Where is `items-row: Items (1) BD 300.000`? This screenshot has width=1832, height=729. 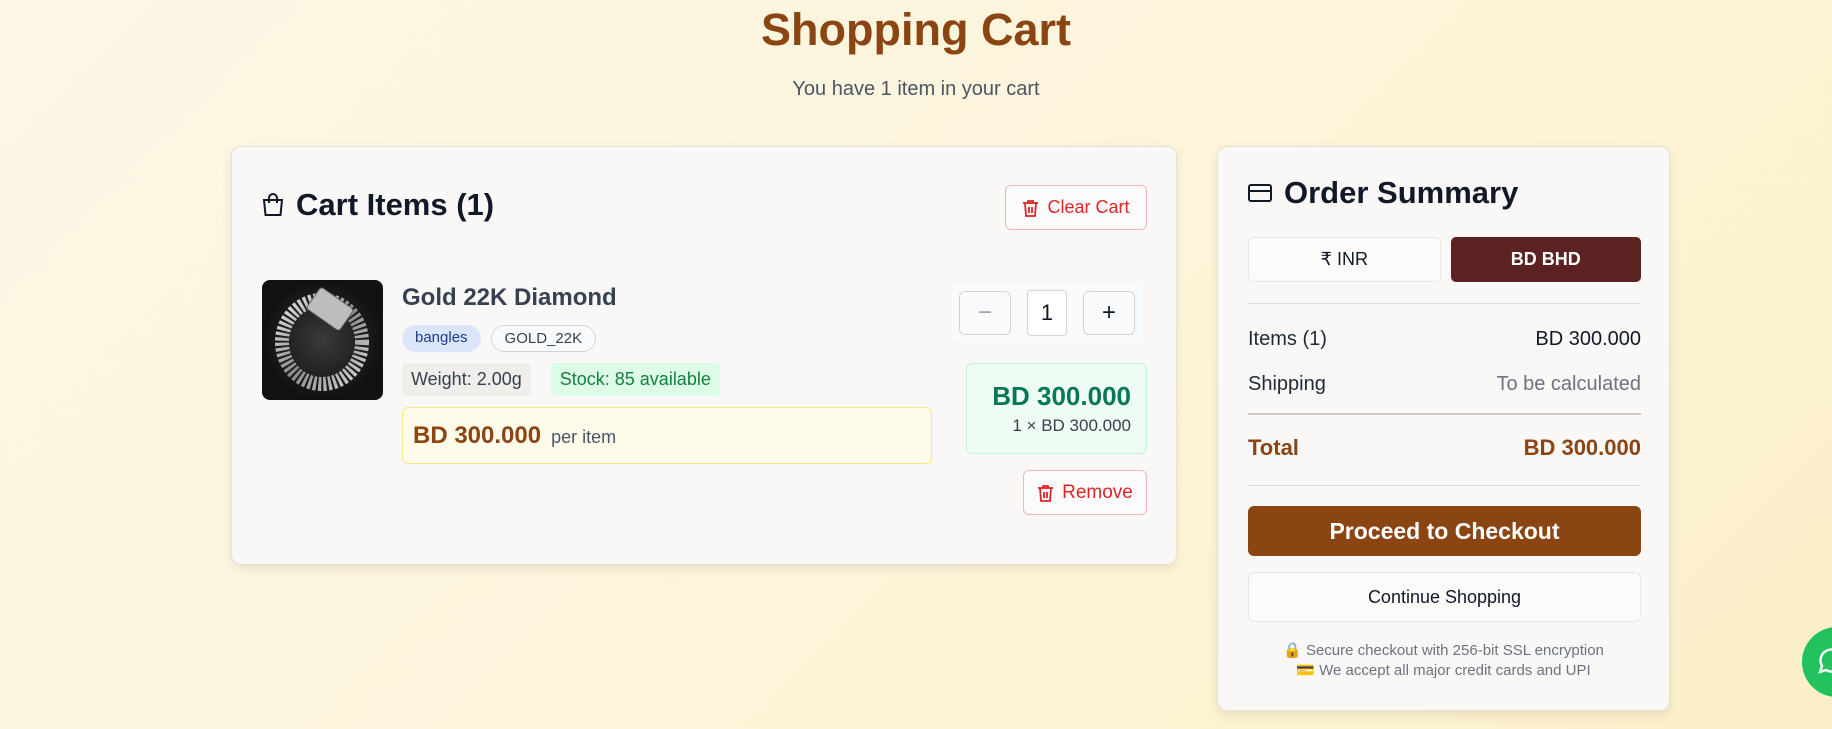 items-row: Items (1) BD 300.000 is located at coordinates (1444, 339).